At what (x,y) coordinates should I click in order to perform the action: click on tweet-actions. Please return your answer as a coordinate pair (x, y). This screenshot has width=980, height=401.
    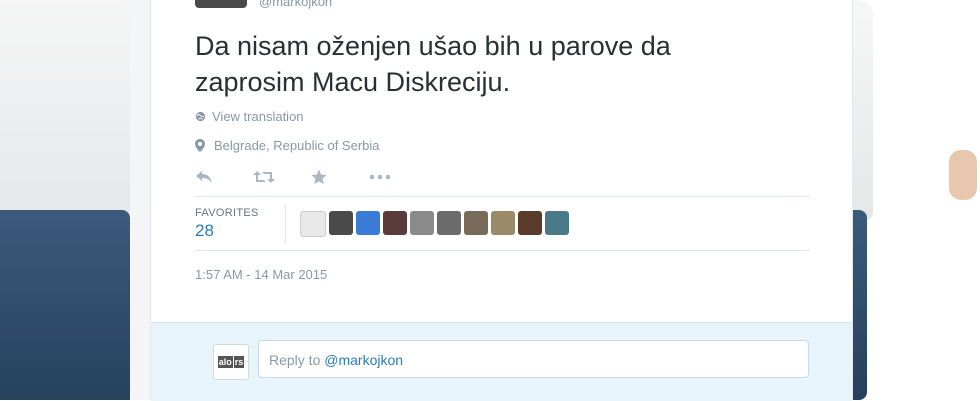
    Looking at the image, I should click on (311, 177).